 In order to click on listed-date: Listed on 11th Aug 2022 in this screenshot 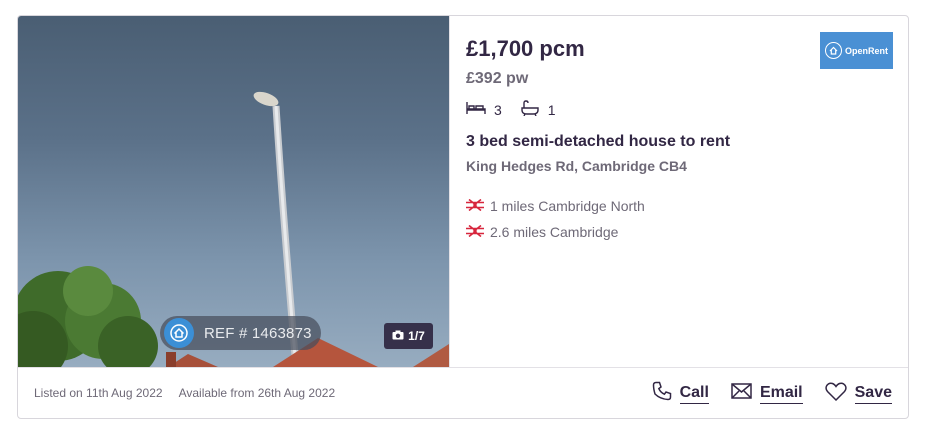, I will do `click(98, 393)`.